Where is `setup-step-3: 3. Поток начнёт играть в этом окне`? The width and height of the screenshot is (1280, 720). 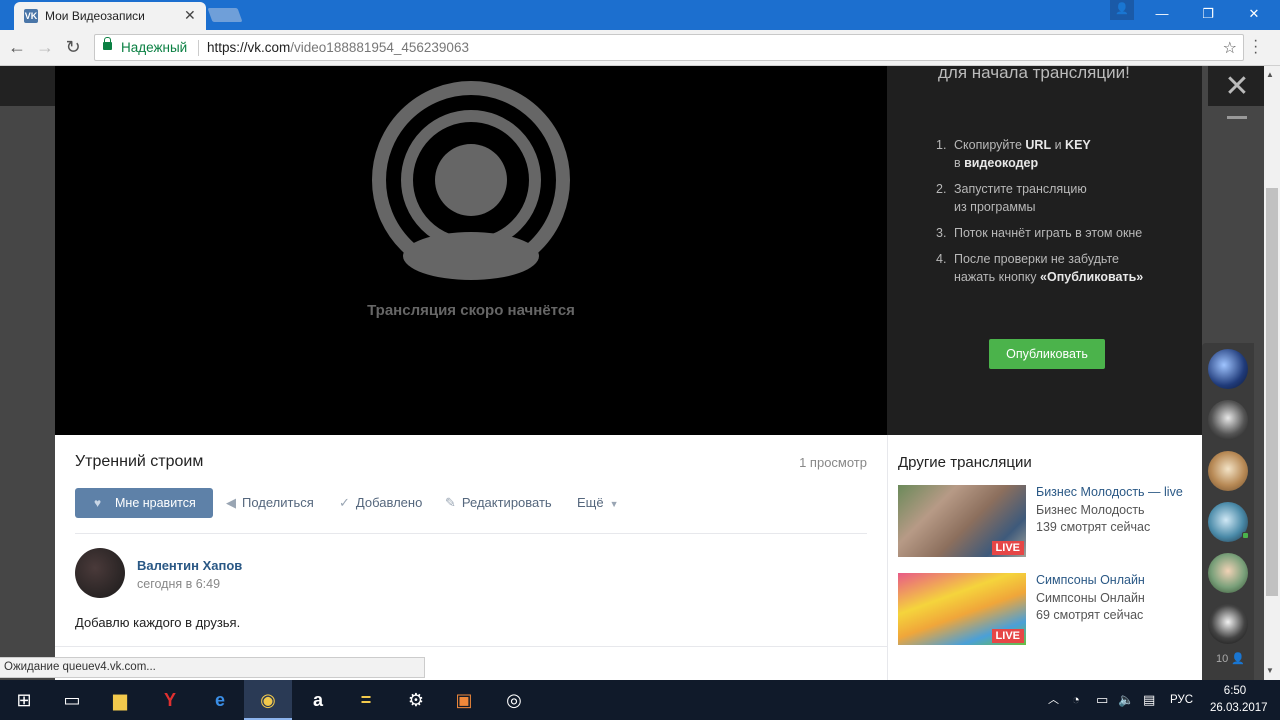
setup-step-3: 3. Поток начнёт играть в этом окне is located at coordinates (1039, 233).